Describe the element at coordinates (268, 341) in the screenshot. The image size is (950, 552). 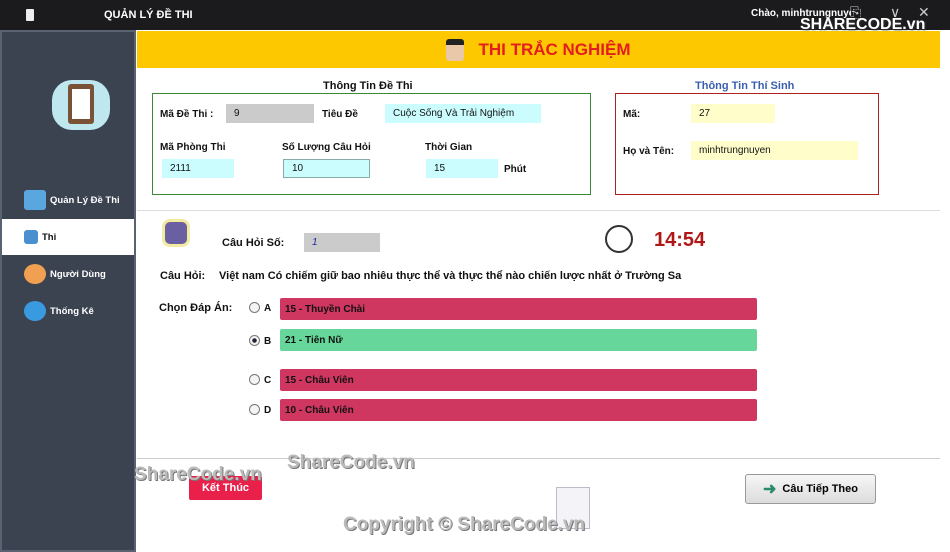
I see `option-key: B` at that location.